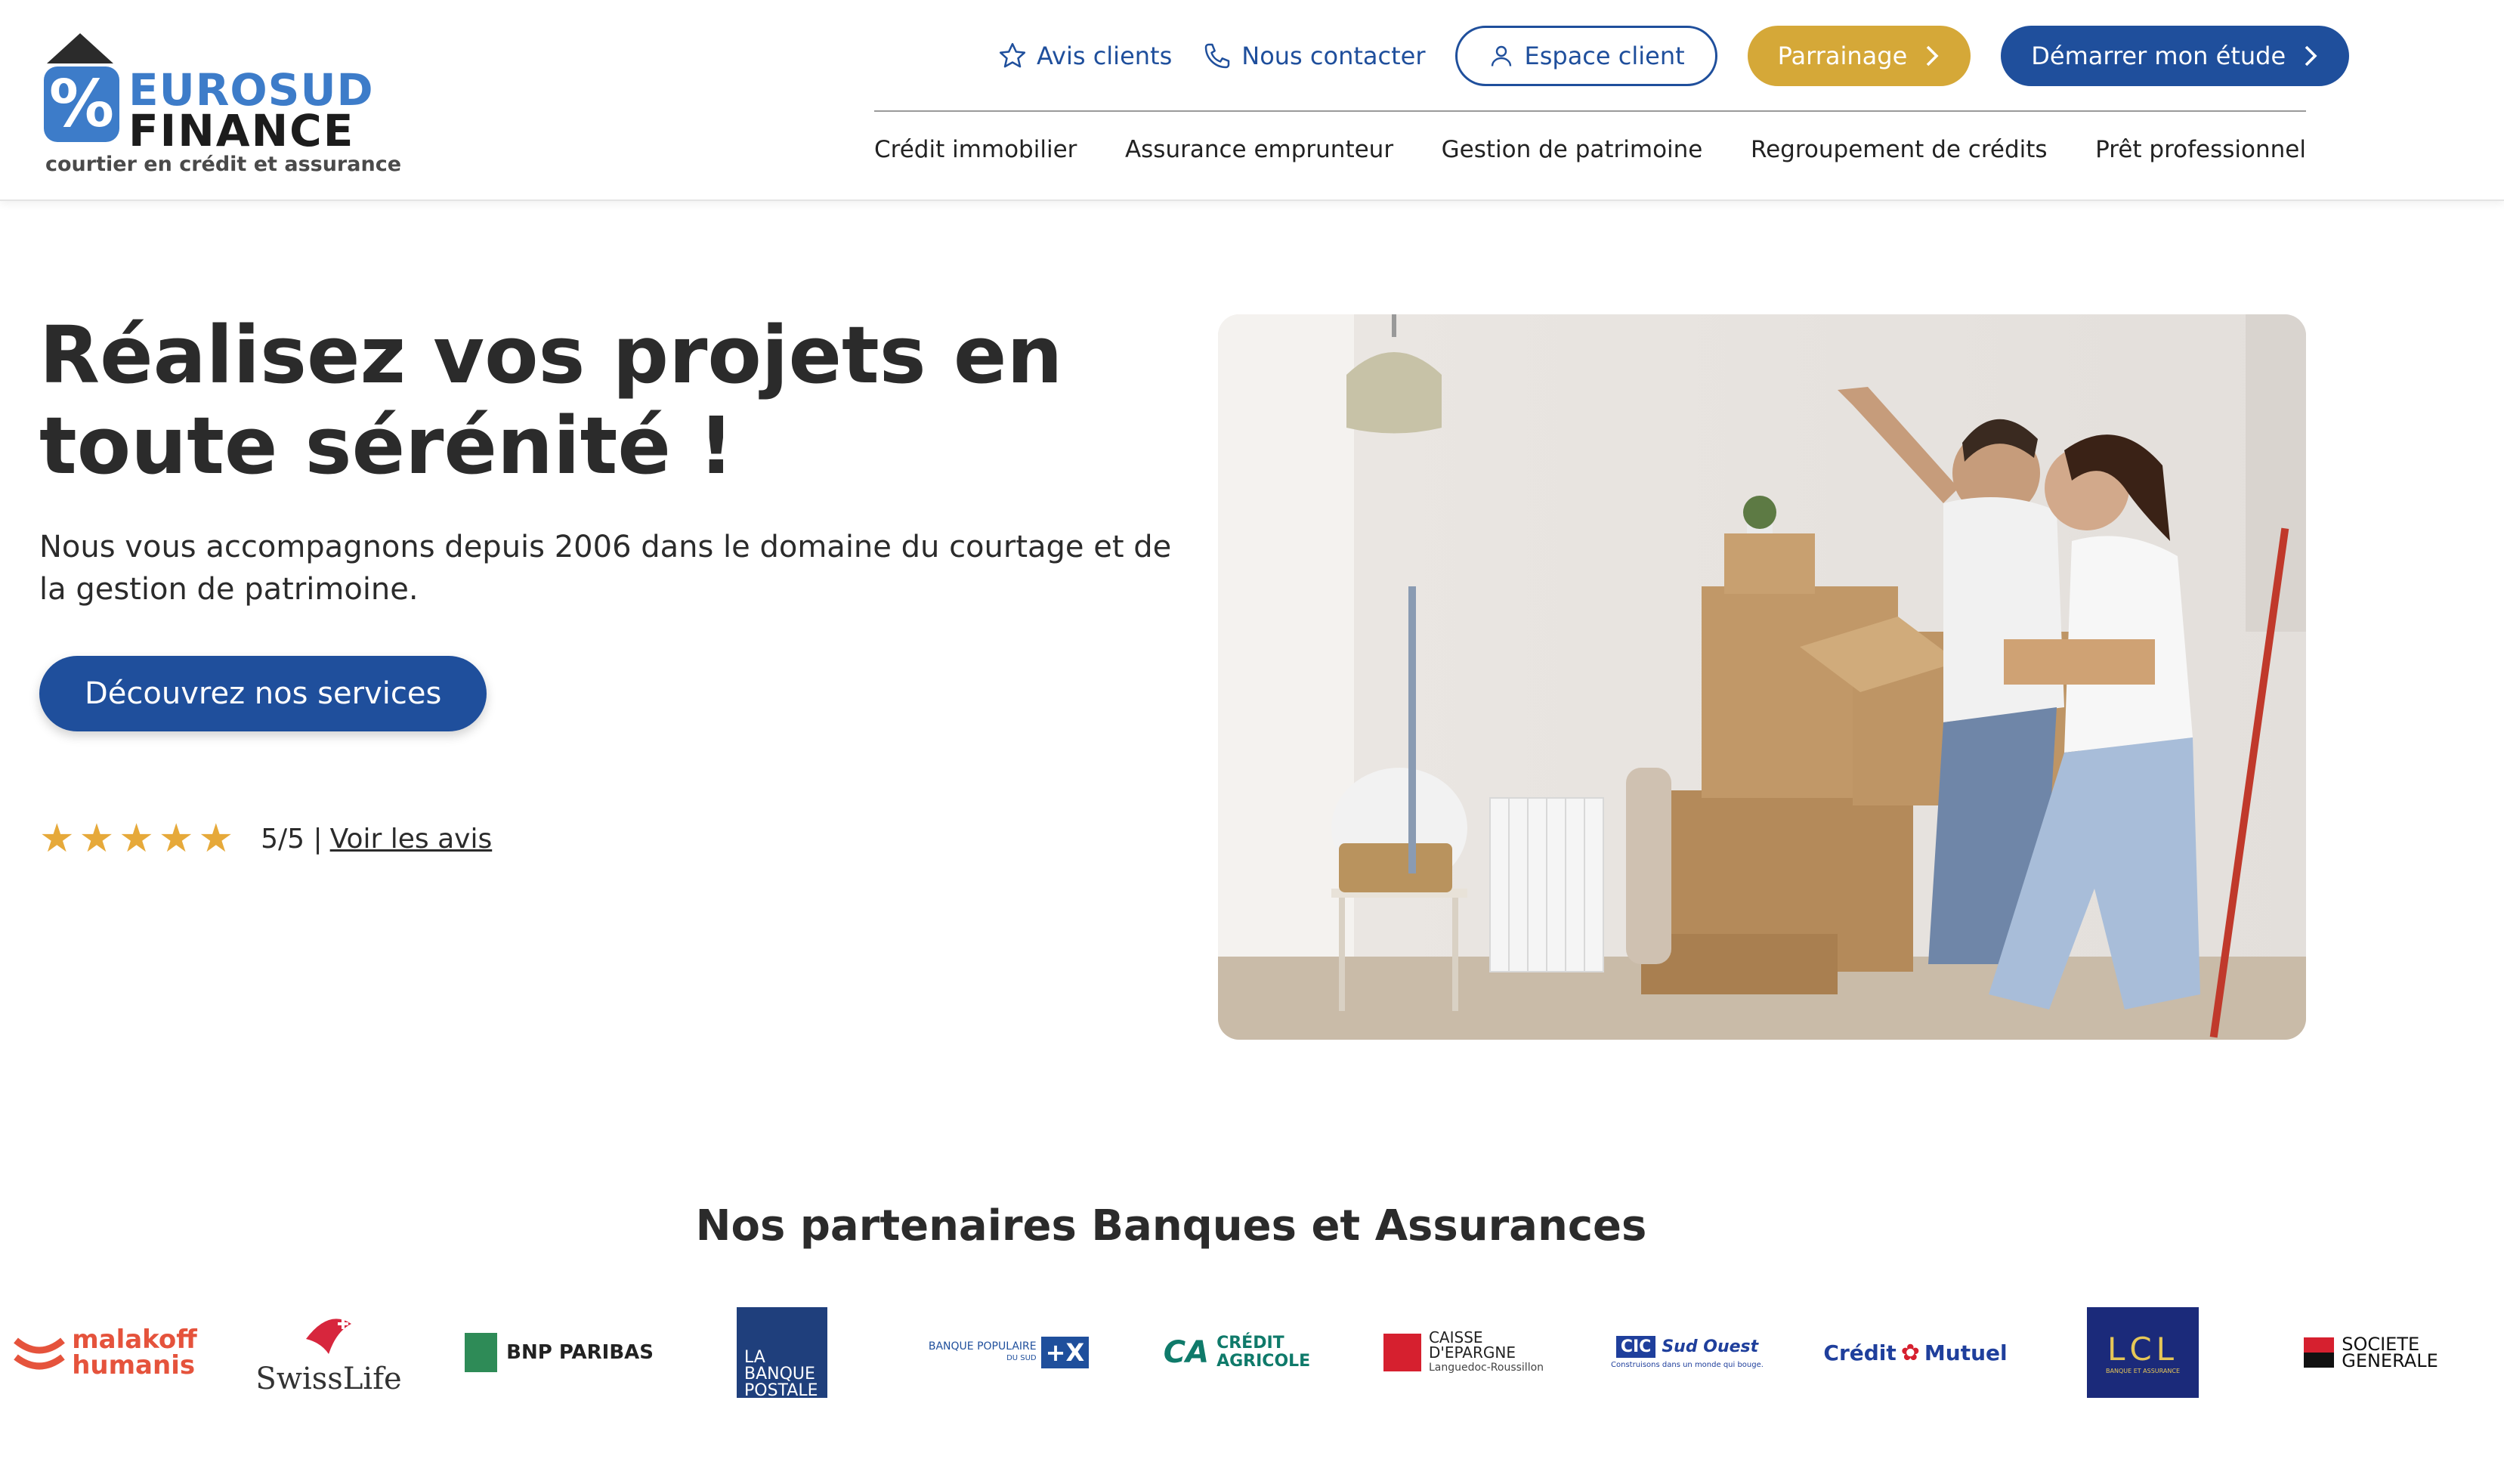 This screenshot has width=2504, height=1484. I want to click on bnp-square-icon, so click(481, 1353).